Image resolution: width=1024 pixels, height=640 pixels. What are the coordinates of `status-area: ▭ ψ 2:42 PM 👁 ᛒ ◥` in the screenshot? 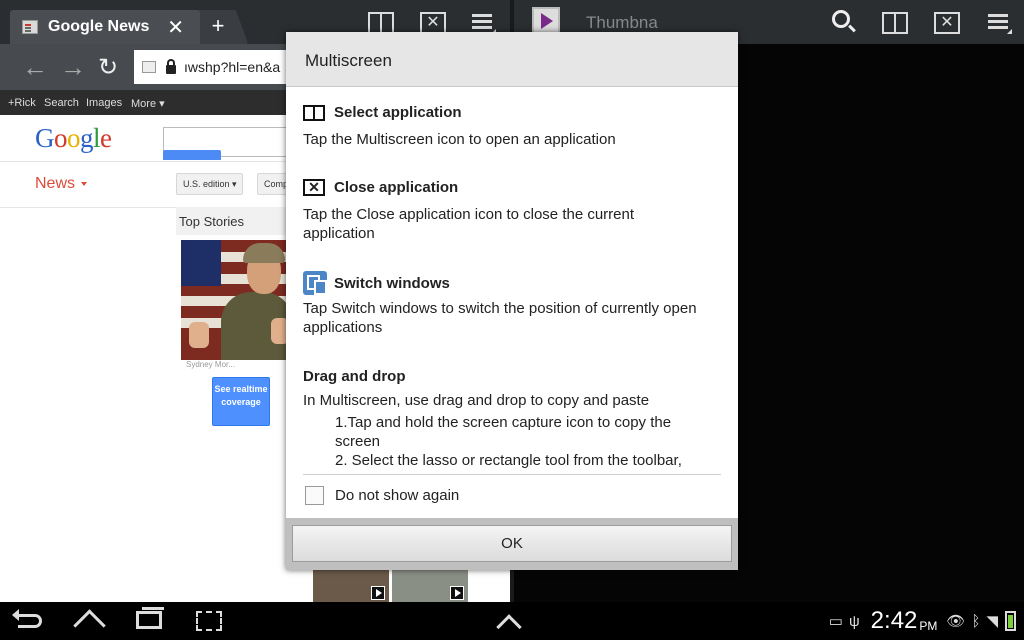 It's located at (925, 621).